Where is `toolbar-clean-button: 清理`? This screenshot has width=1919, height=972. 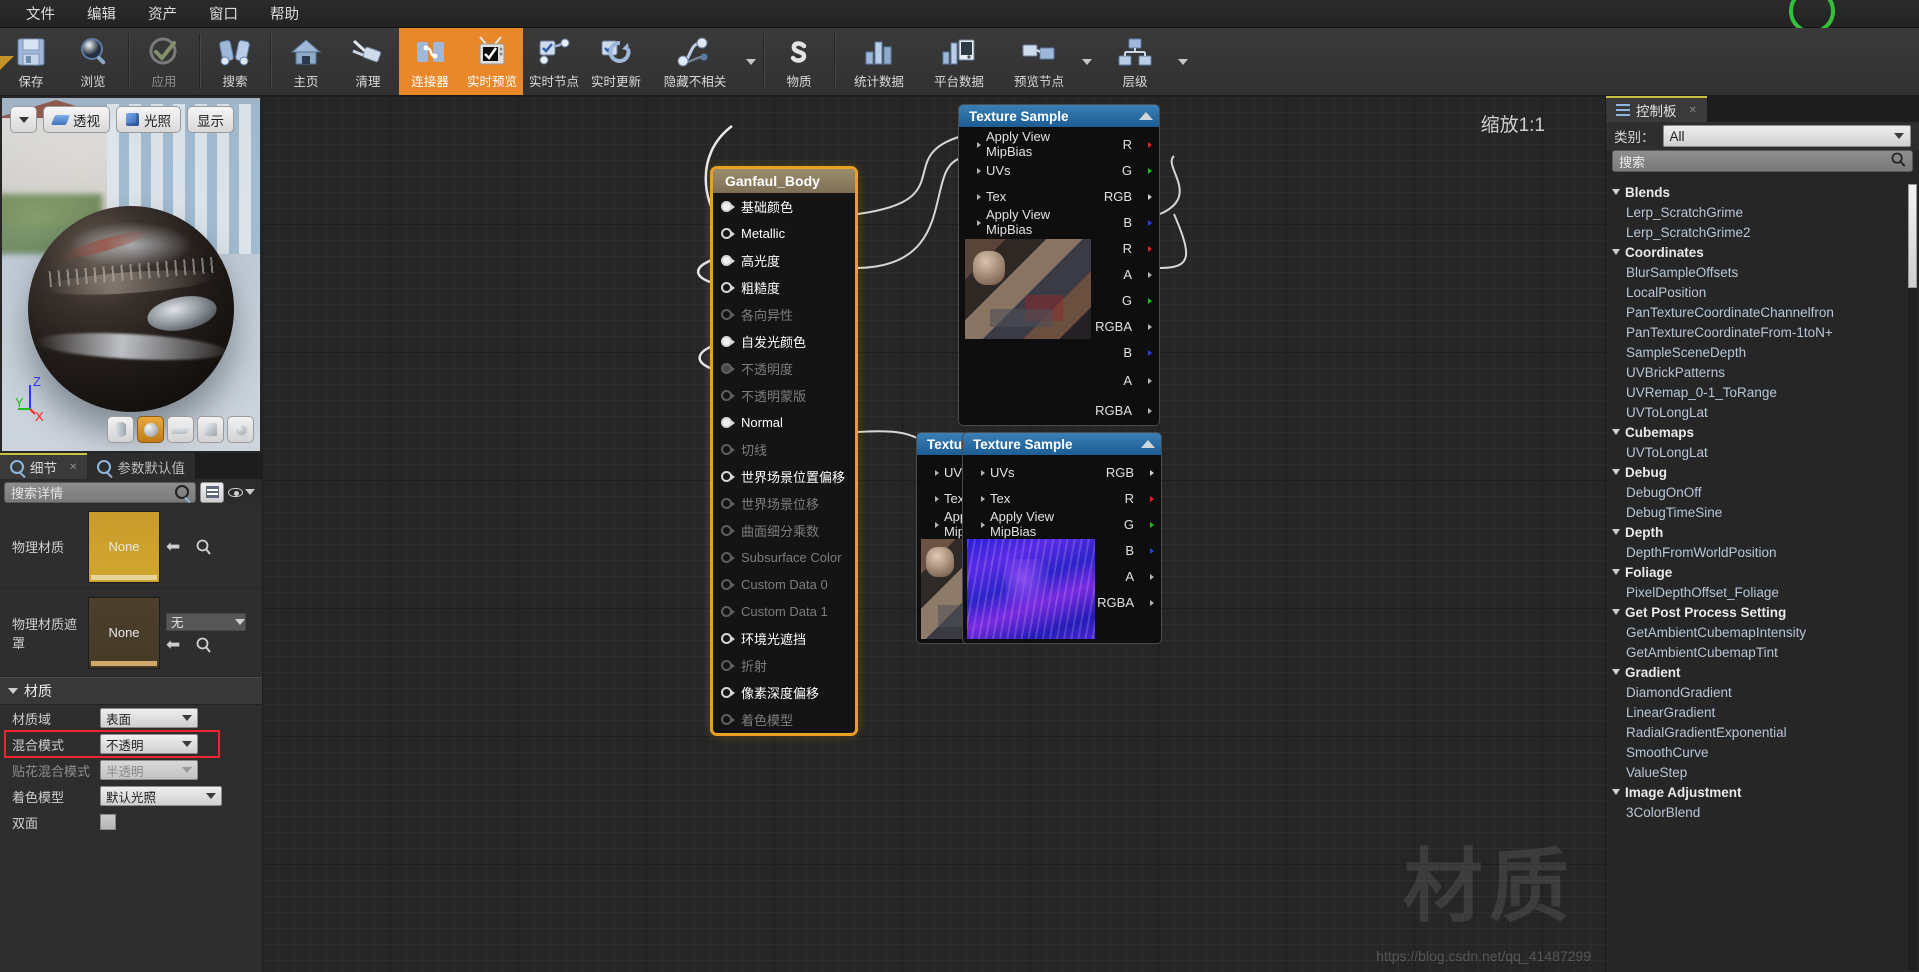
toolbar-clean-button: 清理 is located at coordinates (368, 61).